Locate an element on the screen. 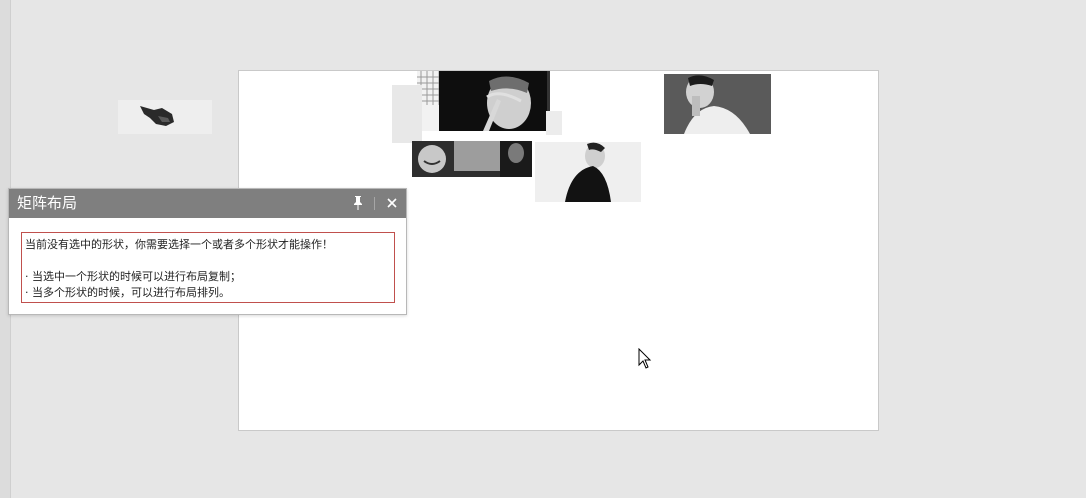  close-icon is located at coordinates (392, 203).